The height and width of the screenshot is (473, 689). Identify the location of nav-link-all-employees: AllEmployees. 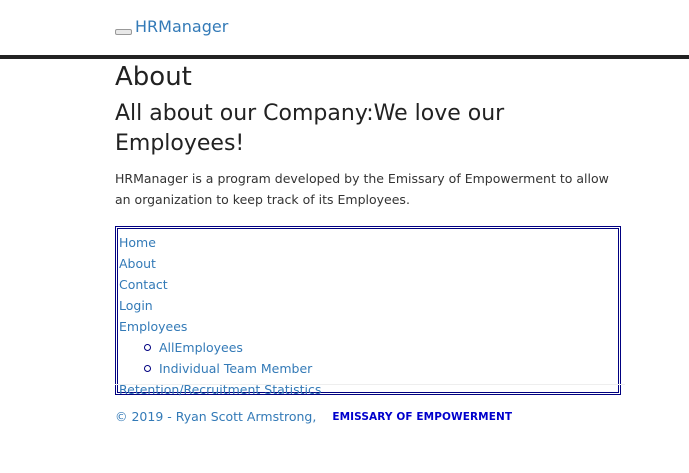
(201, 347).